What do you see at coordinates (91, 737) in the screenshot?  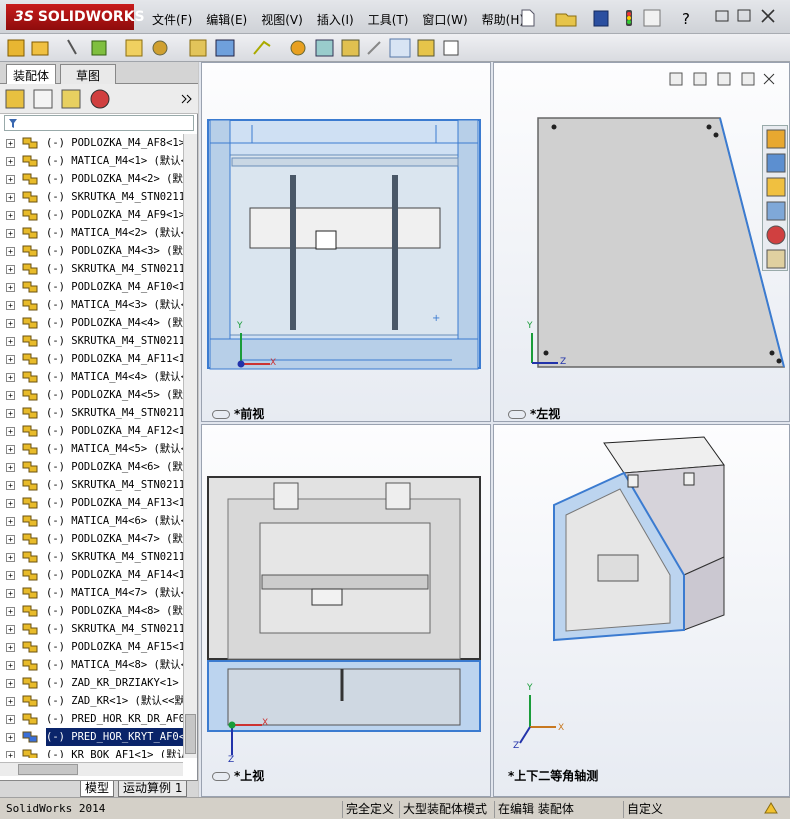 I see `tree-item: + (-) PRED_HOR_KRYT_AF0<1` at bounding box center [91, 737].